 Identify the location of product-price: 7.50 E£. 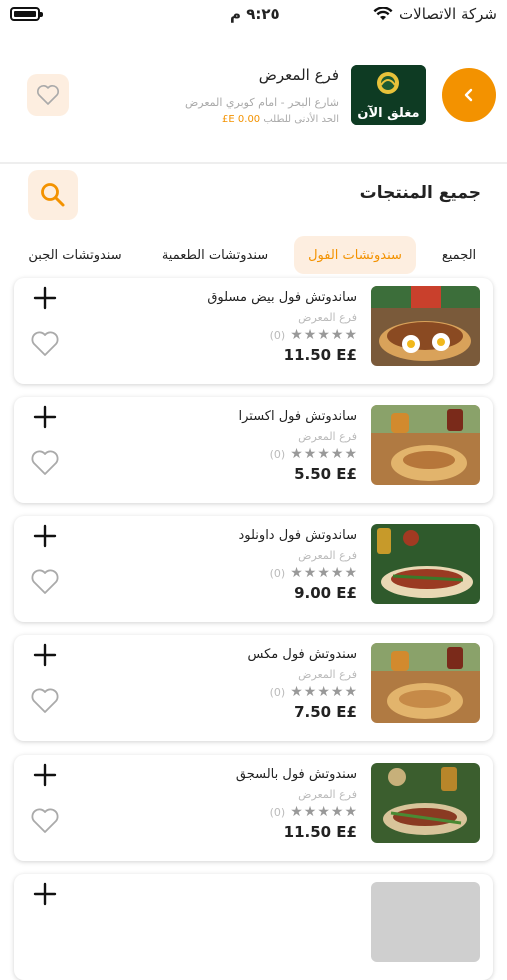
(325, 712).